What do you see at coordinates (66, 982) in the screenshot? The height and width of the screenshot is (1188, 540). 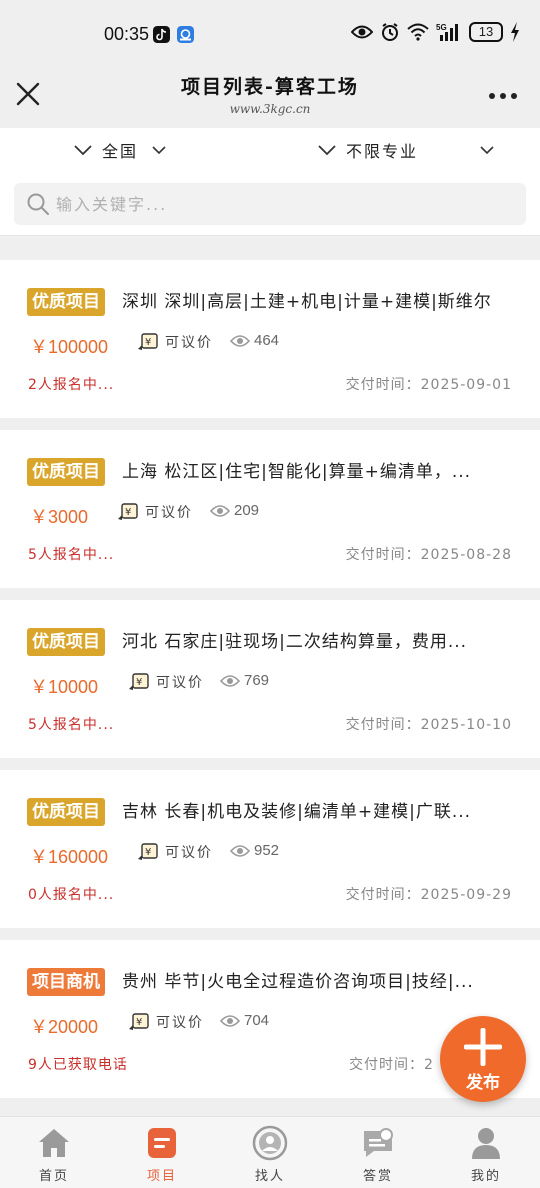 I see `project-tag: 项目商机` at bounding box center [66, 982].